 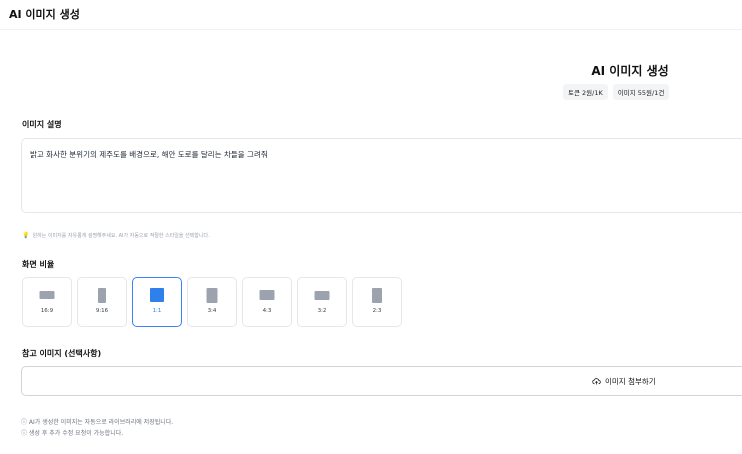 What do you see at coordinates (267, 302) in the screenshot?
I see `ratio-option-4-3: 4:3` at bounding box center [267, 302].